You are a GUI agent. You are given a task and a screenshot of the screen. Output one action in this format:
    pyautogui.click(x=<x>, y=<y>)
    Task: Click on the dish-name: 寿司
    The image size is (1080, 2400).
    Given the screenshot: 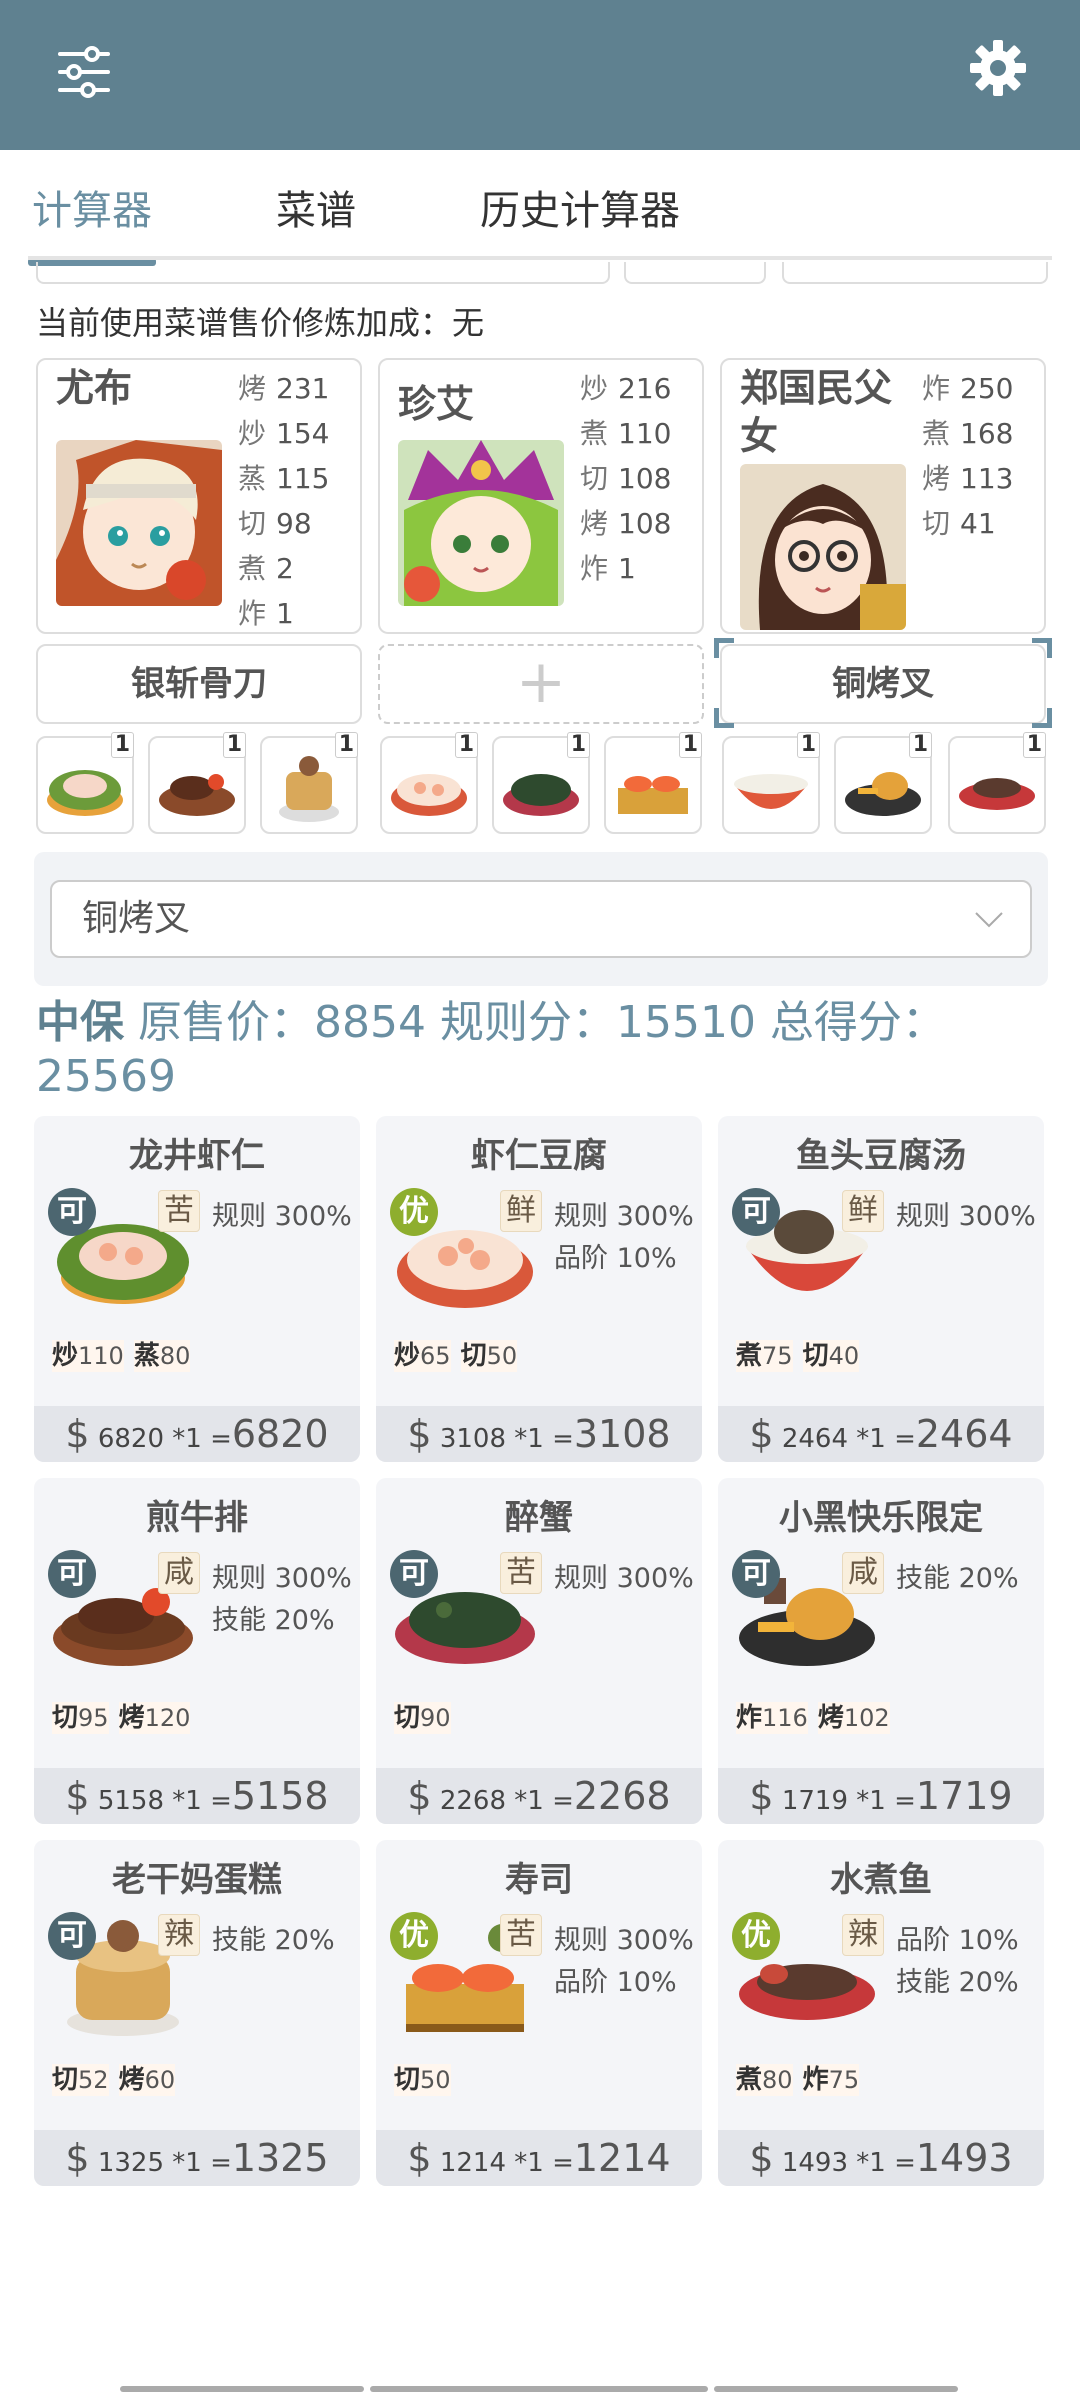 What is the action you would take?
    pyautogui.click(x=539, y=1880)
    